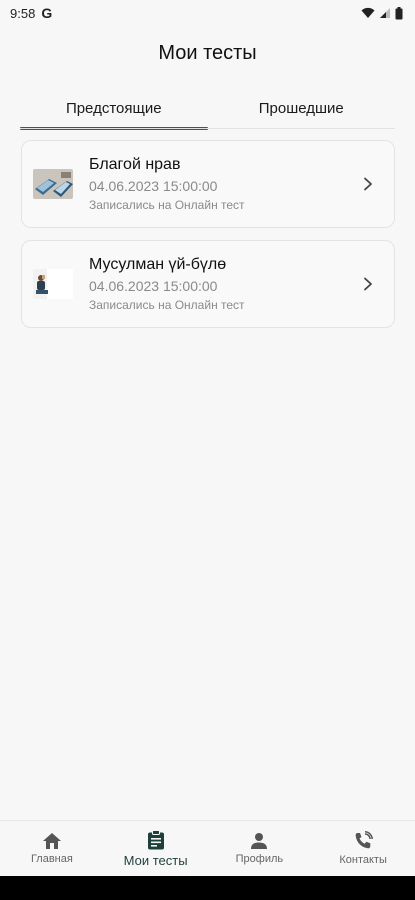 Image resolution: width=415 pixels, height=900 pixels. What do you see at coordinates (207, 53) in the screenshot?
I see `page-title: Мои тесты` at bounding box center [207, 53].